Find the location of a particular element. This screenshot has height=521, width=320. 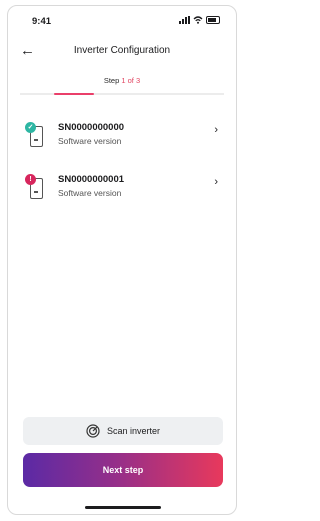

wifi-icon is located at coordinates (198, 20).